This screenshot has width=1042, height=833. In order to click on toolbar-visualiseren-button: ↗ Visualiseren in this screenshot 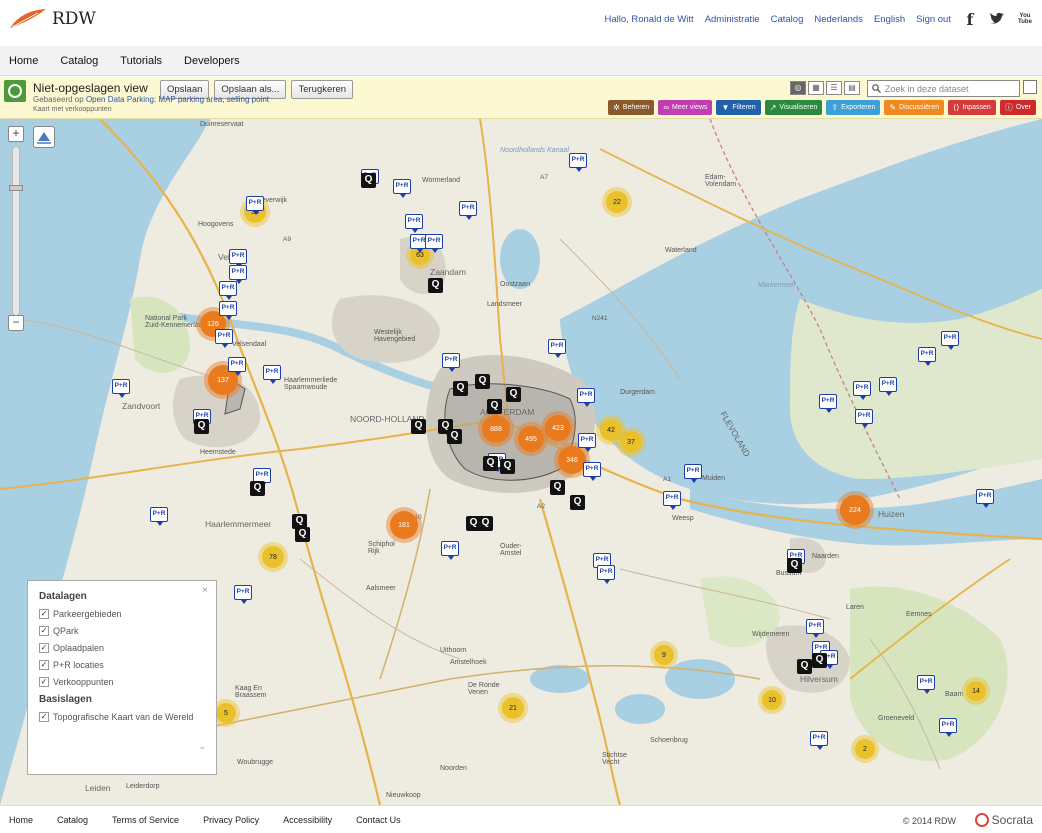, I will do `click(793, 107)`.